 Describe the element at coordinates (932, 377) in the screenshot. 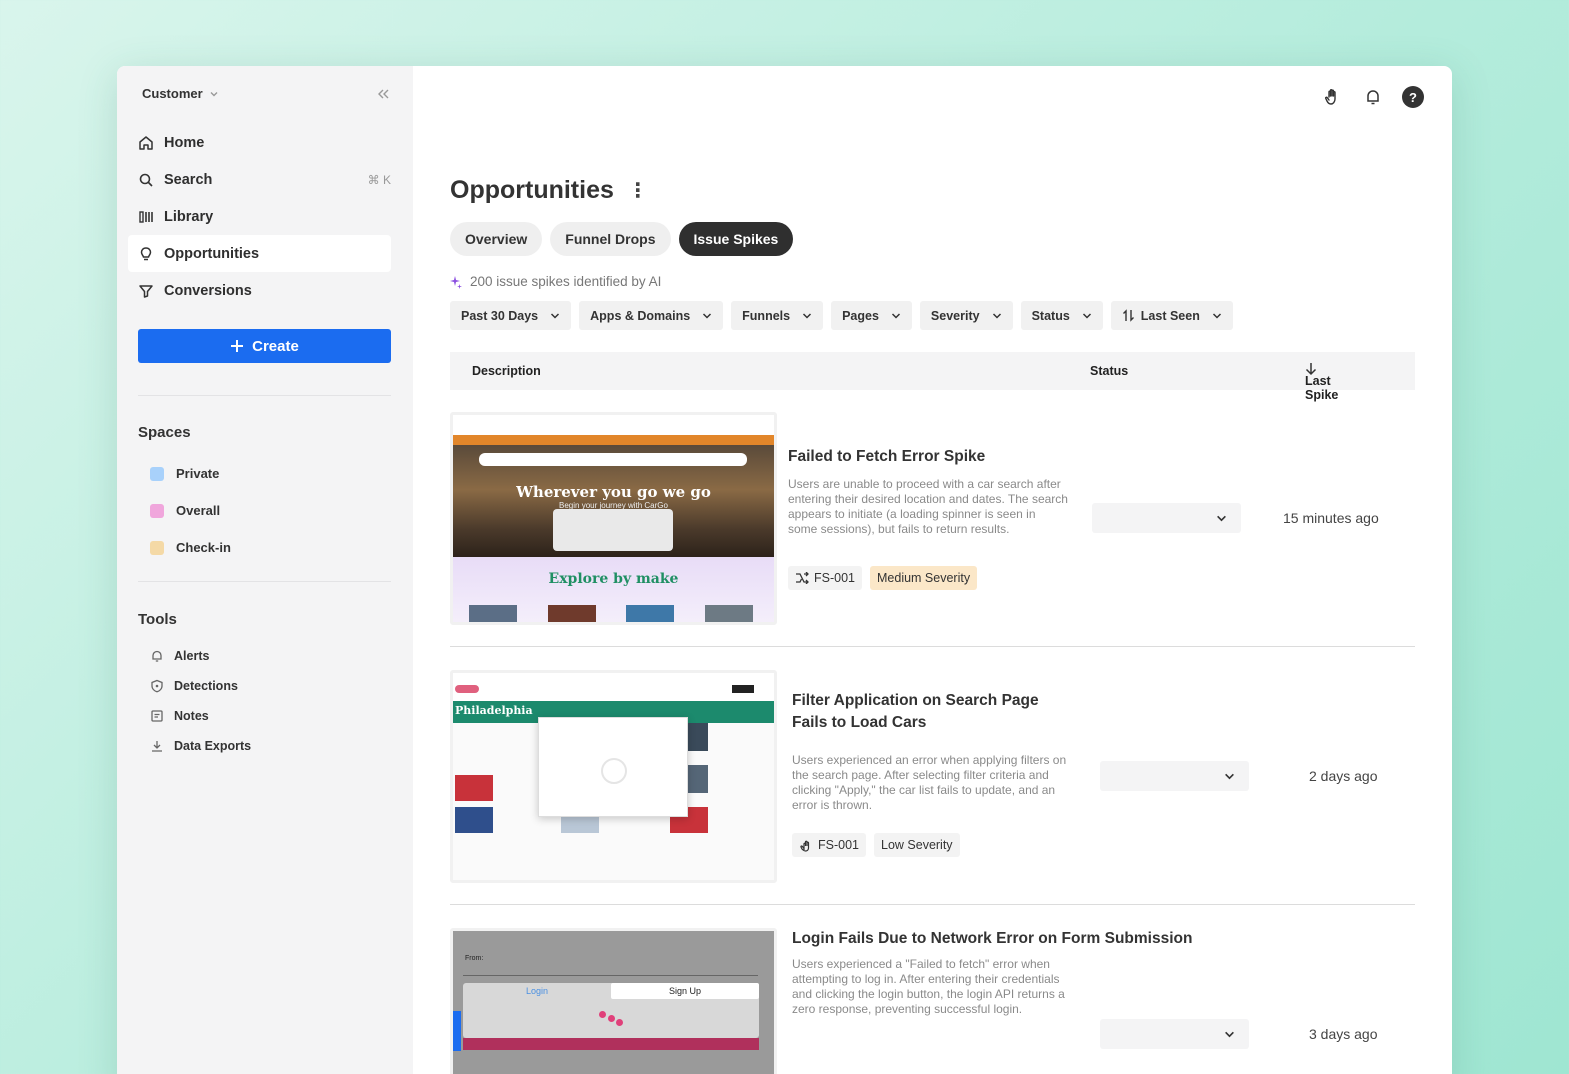

I see `table-header: Description Status Last Spike` at that location.